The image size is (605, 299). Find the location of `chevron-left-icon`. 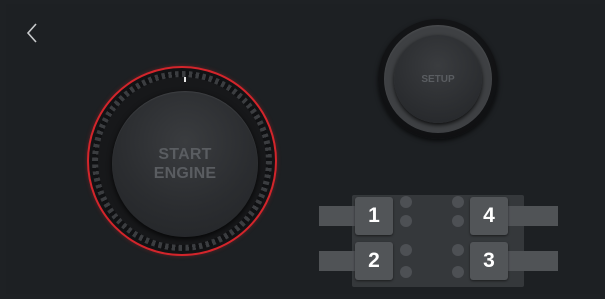

chevron-left-icon is located at coordinates (31, 33).